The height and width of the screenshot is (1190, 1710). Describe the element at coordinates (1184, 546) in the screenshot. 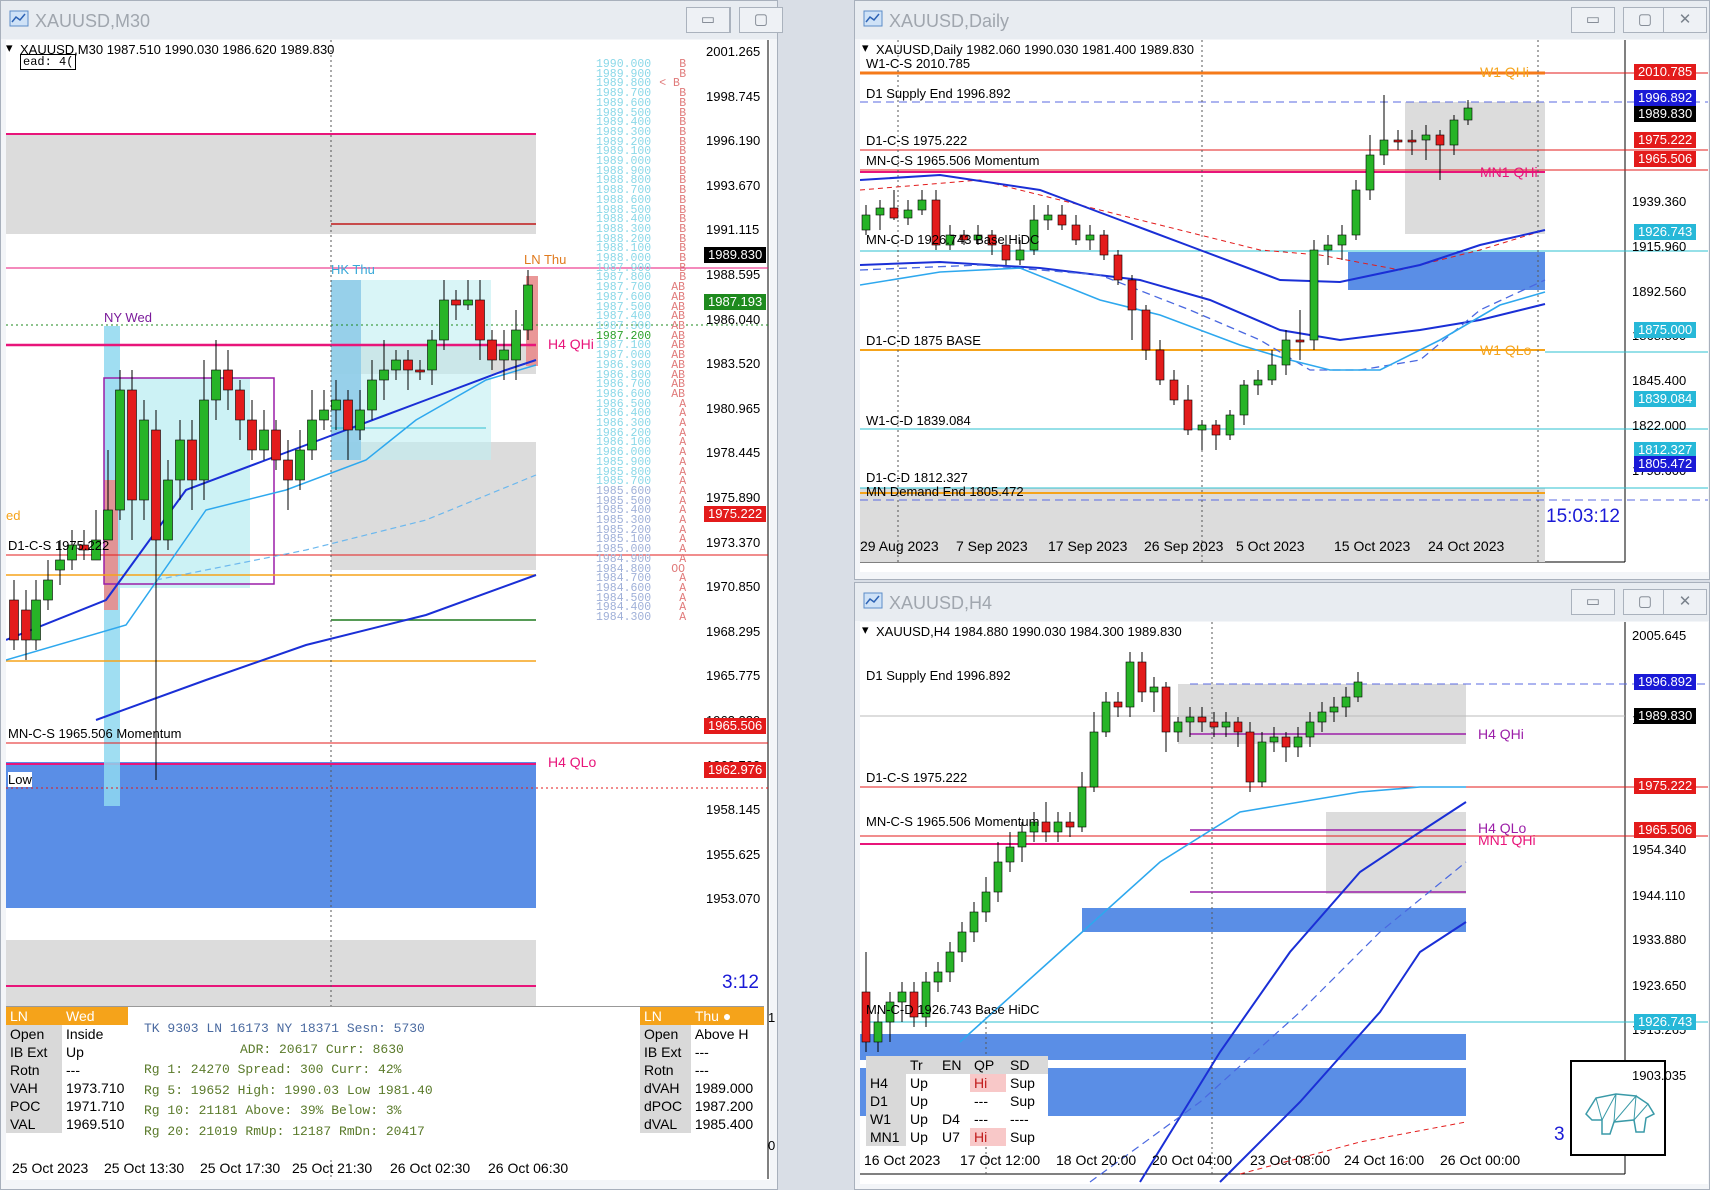

I see `time-axis-label: 26 Sep 2023` at that location.